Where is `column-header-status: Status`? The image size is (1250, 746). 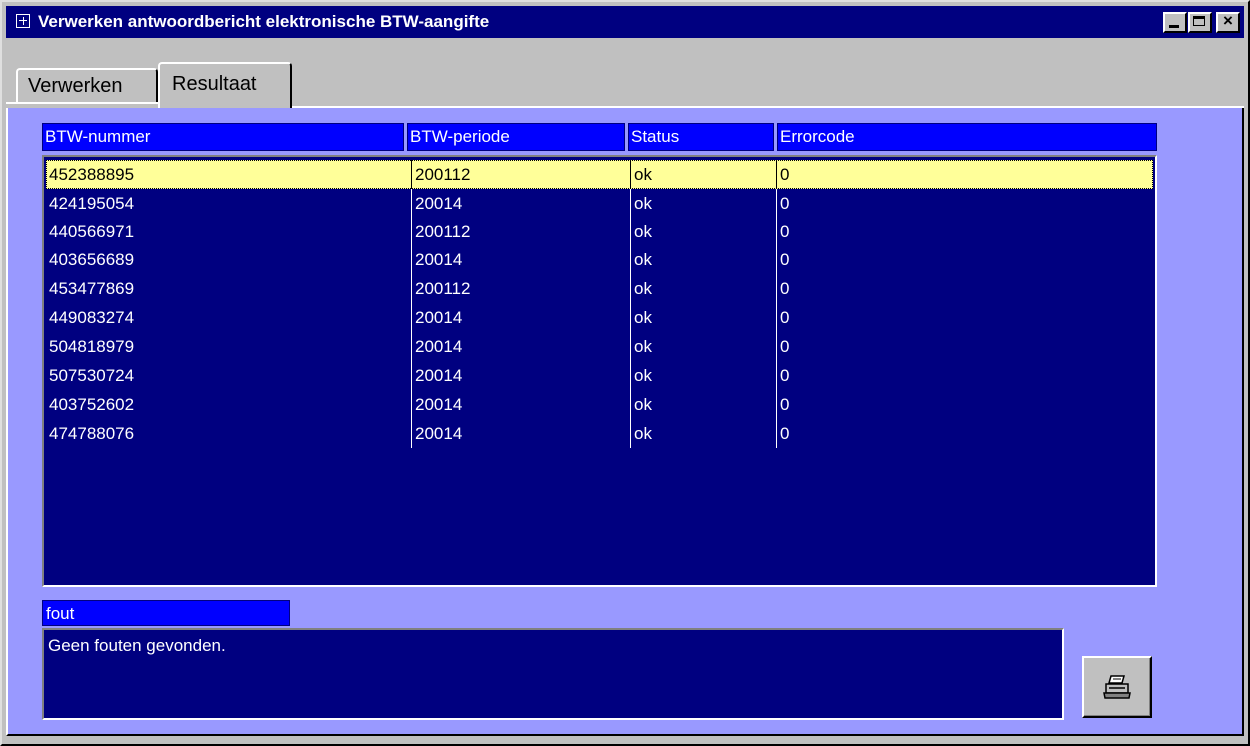
column-header-status: Status is located at coordinates (701, 137).